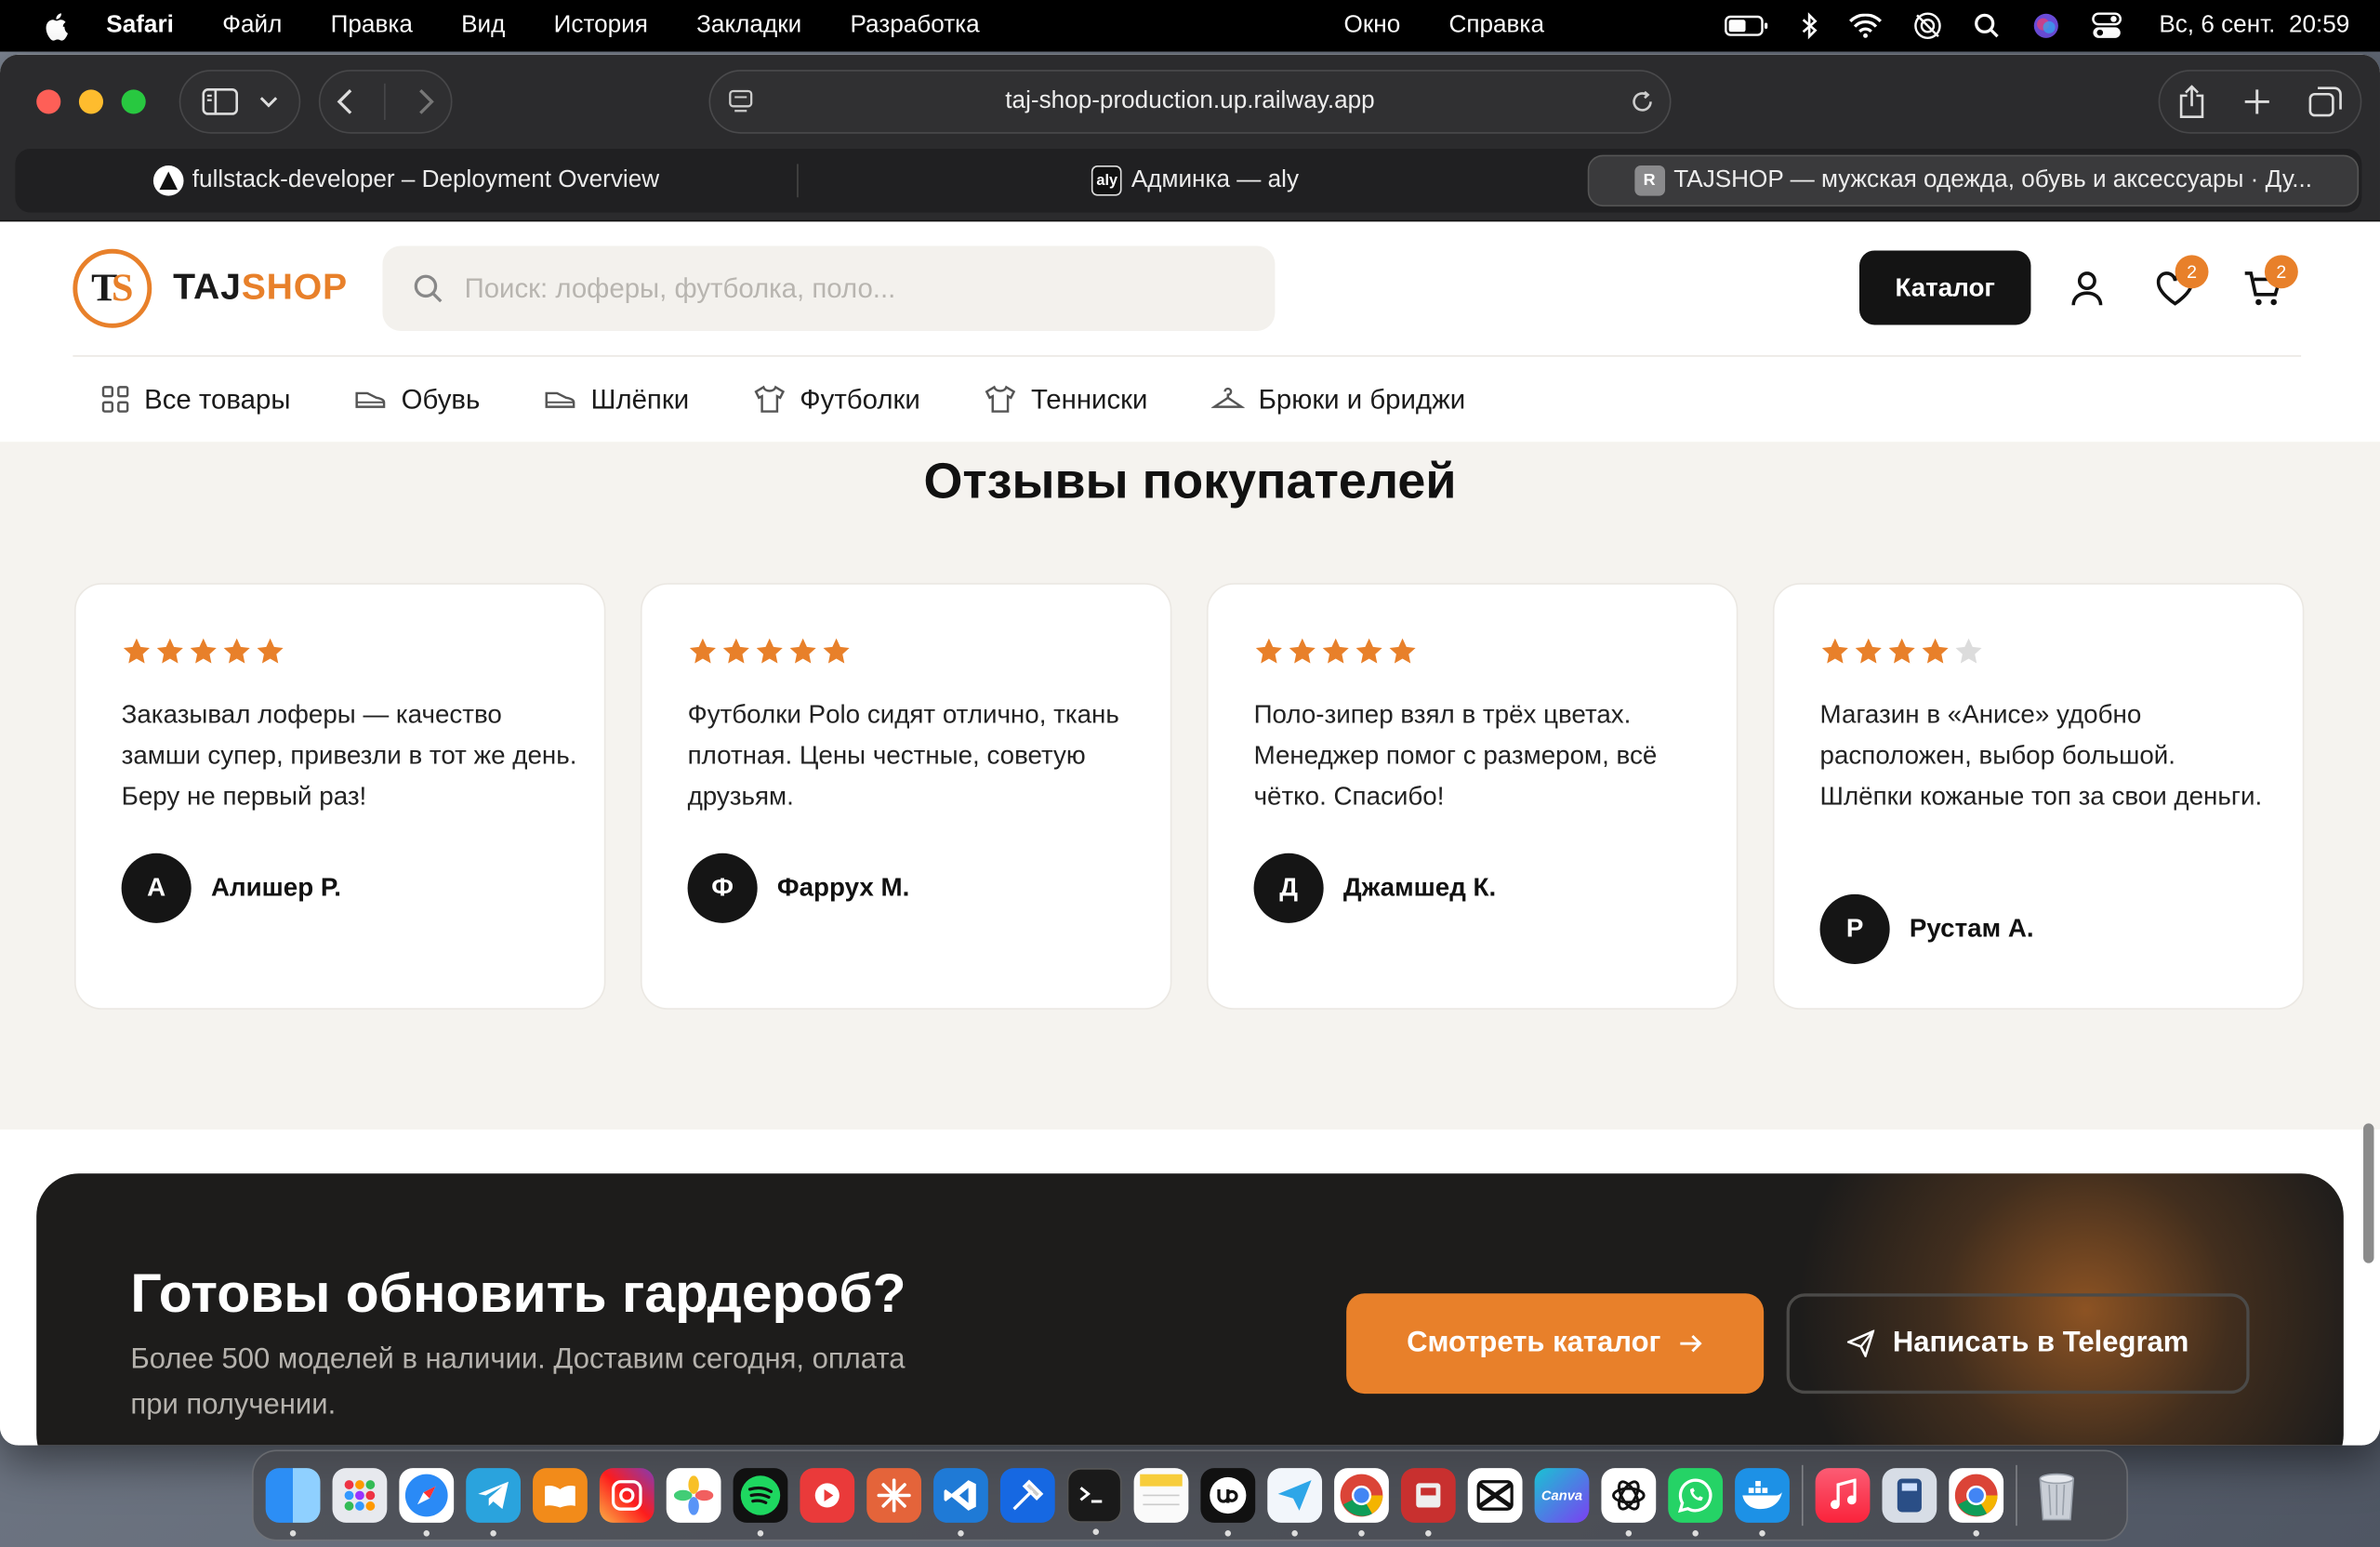  Describe the element at coordinates (2016, 1495) in the screenshot. I see `dock-separator` at that location.